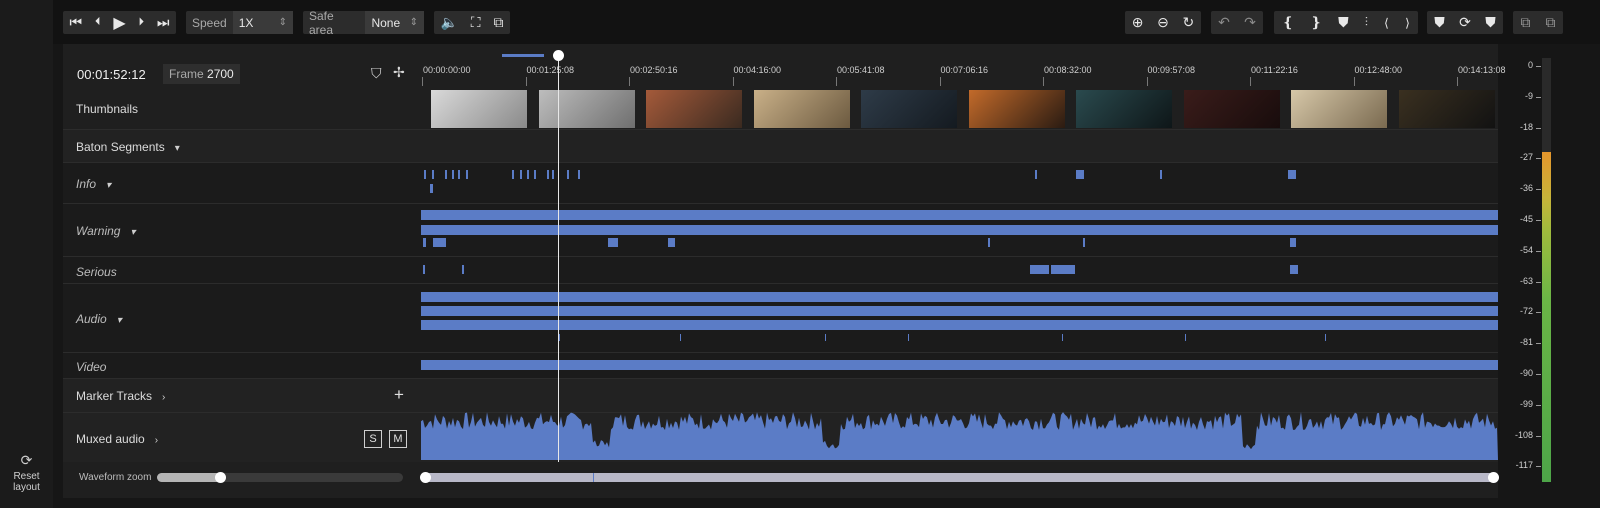  Describe the element at coordinates (75, 22) in the screenshot. I see `jump-start-icon: ⏮` at that location.